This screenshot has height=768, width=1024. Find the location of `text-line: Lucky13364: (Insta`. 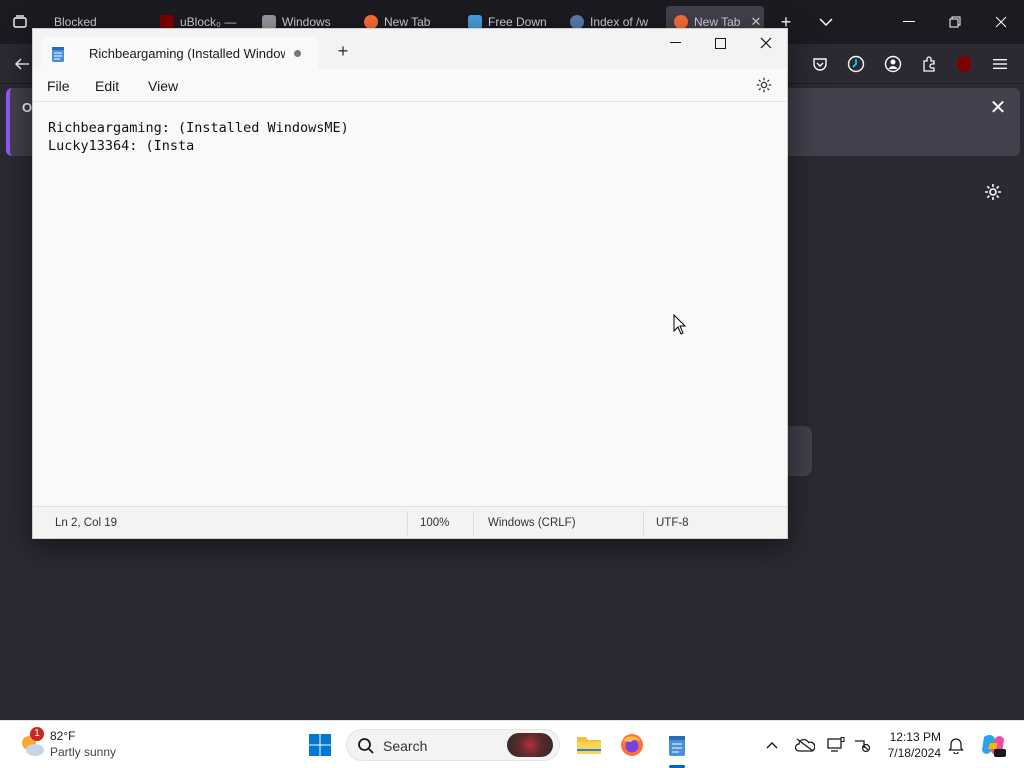

text-line: Lucky13364: (Insta is located at coordinates (121, 146).